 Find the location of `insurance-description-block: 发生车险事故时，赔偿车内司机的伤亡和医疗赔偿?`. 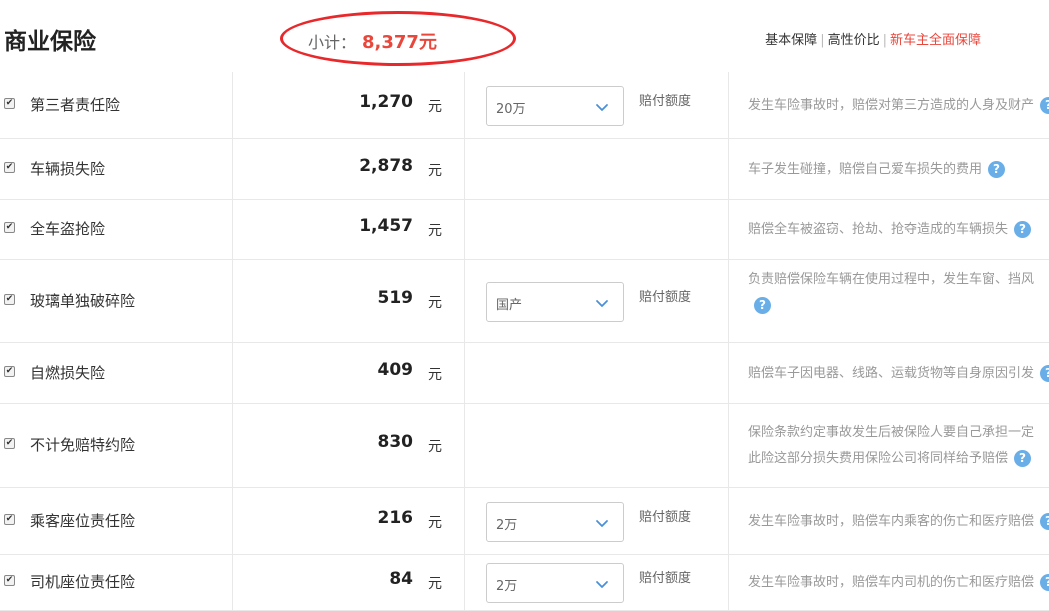

insurance-description-block: 发生车险事故时，赔偿车内司机的伤亡和医疗赔偿? is located at coordinates (898, 583).